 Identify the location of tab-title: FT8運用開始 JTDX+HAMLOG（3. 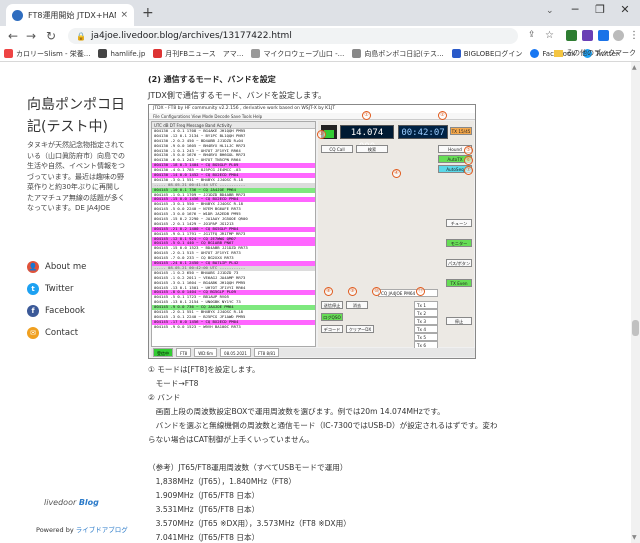
(72, 15).